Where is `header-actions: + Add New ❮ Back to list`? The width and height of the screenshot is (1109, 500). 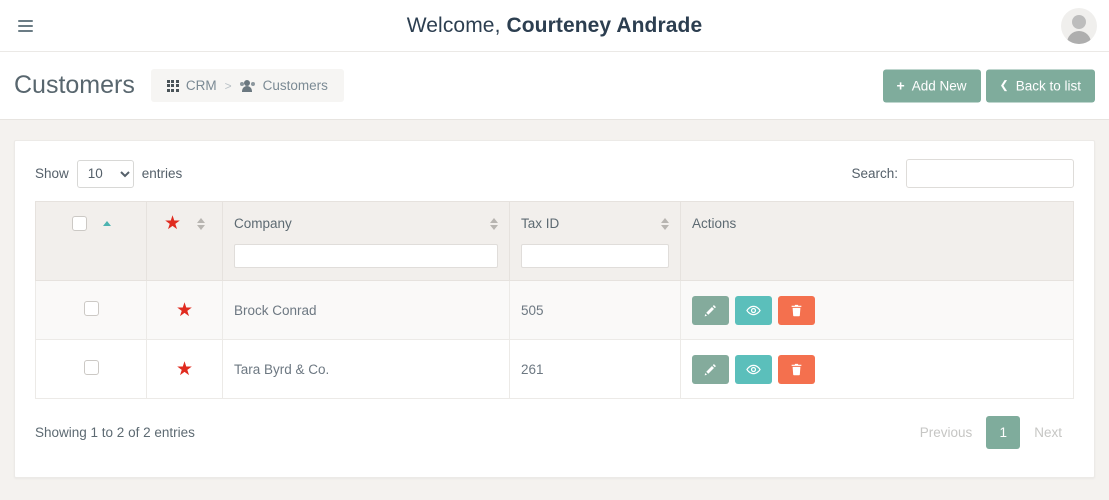 header-actions: + Add New ❮ Back to list is located at coordinates (988, 85).